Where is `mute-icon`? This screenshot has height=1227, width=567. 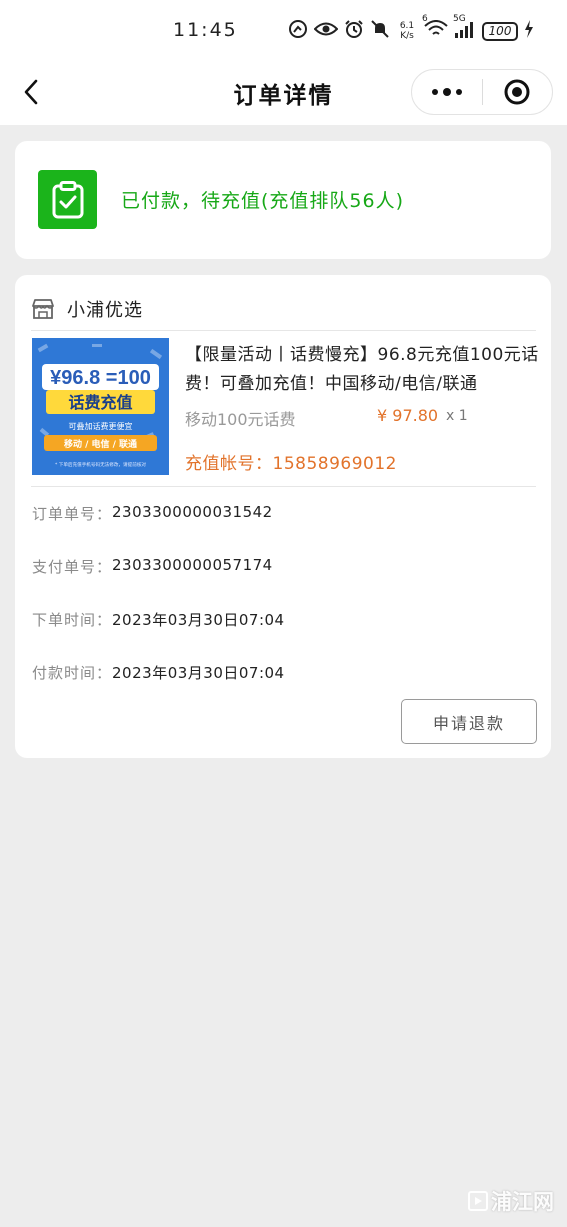
mute-icon is located at coordinates (380, 31).